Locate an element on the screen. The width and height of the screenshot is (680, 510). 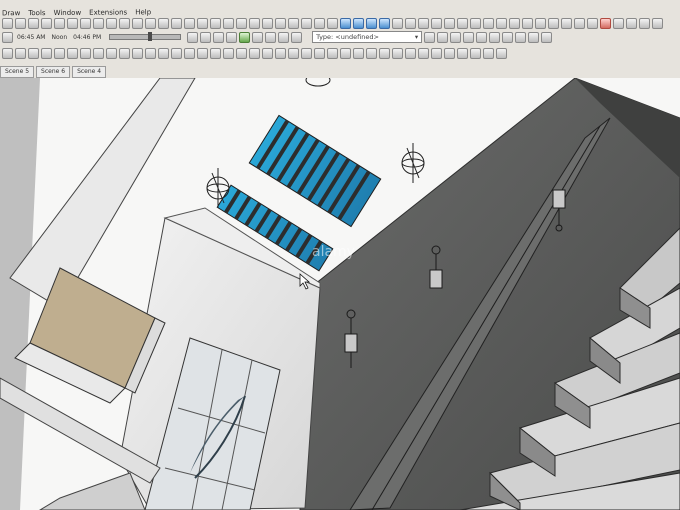
solid-inspector-icon is located at coordinates (462, 53).